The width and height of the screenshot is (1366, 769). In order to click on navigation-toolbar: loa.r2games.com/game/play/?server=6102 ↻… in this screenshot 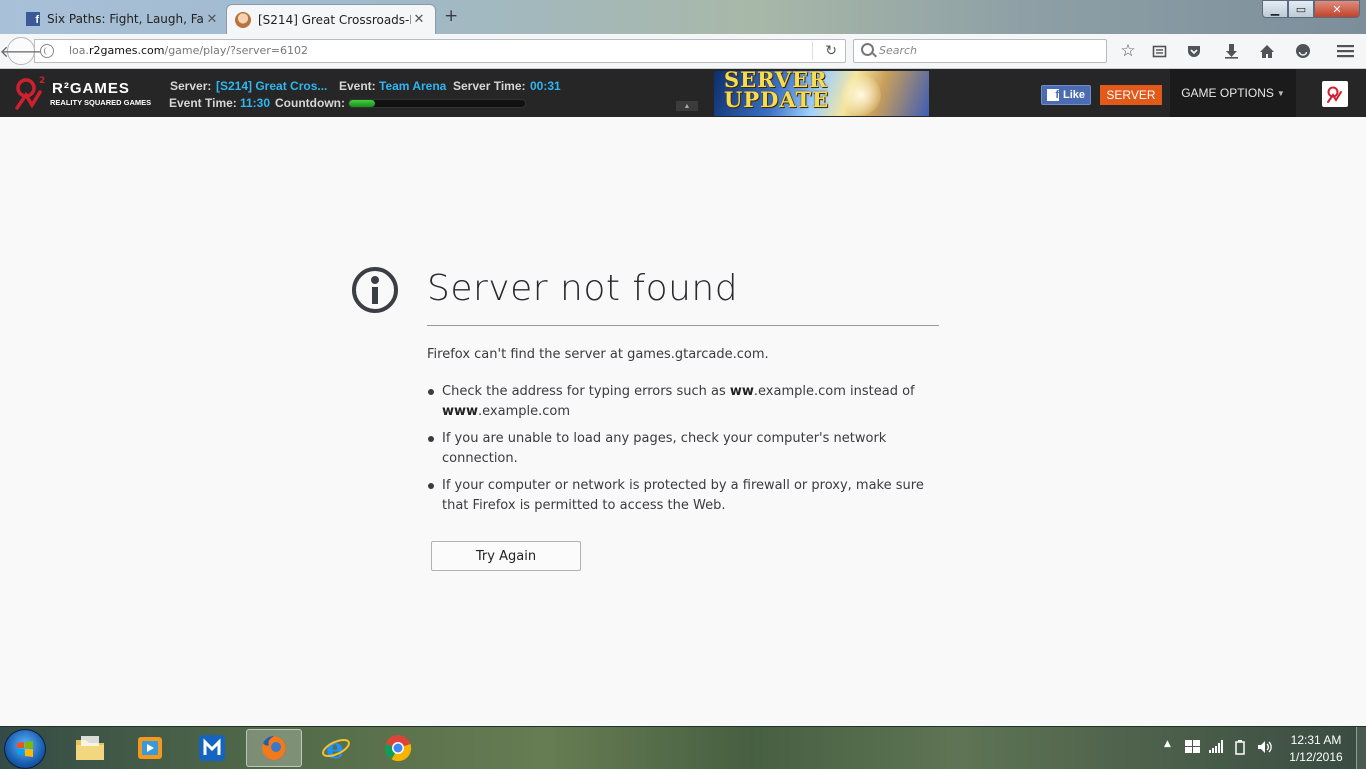, I will do `click(683, 51)`.